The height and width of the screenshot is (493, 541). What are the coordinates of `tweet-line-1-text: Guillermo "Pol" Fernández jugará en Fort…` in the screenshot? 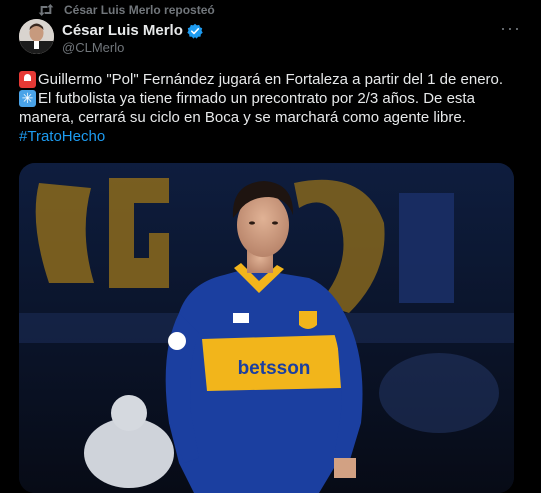 It's located at (271, 79).